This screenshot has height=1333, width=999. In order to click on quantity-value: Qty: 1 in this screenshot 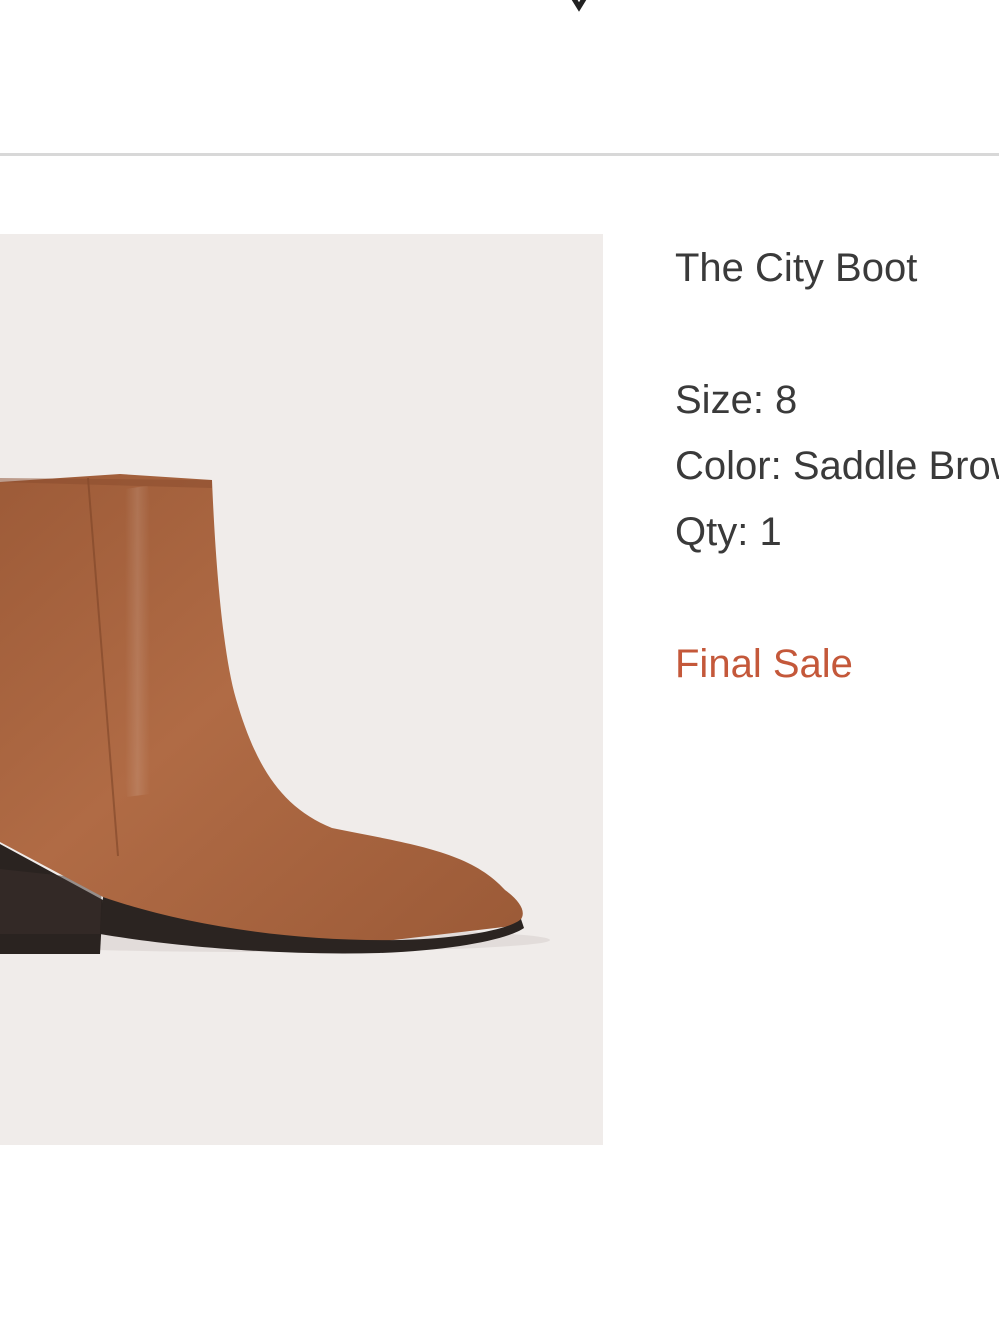, I will do `click(728, 532)`.